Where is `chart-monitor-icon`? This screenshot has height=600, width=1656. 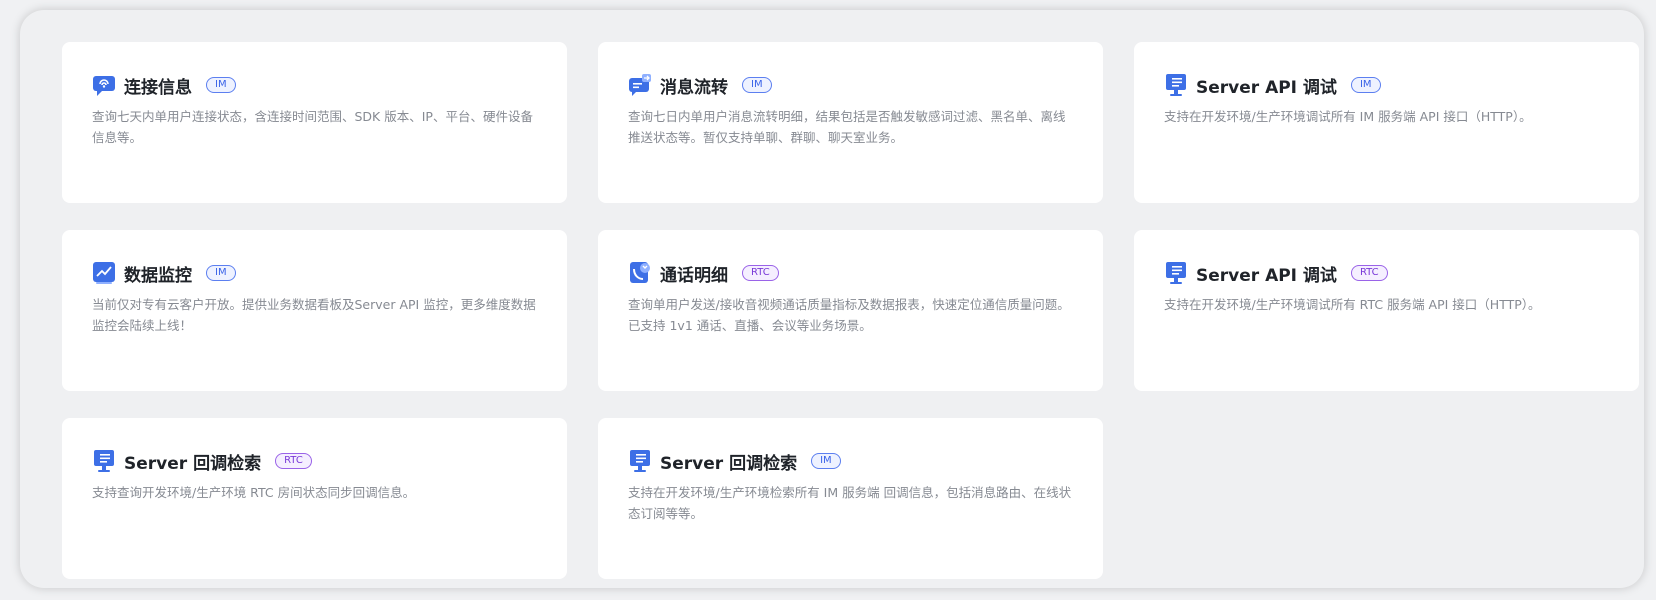 chart-monitor-icon is located at coordinates (104, 273).